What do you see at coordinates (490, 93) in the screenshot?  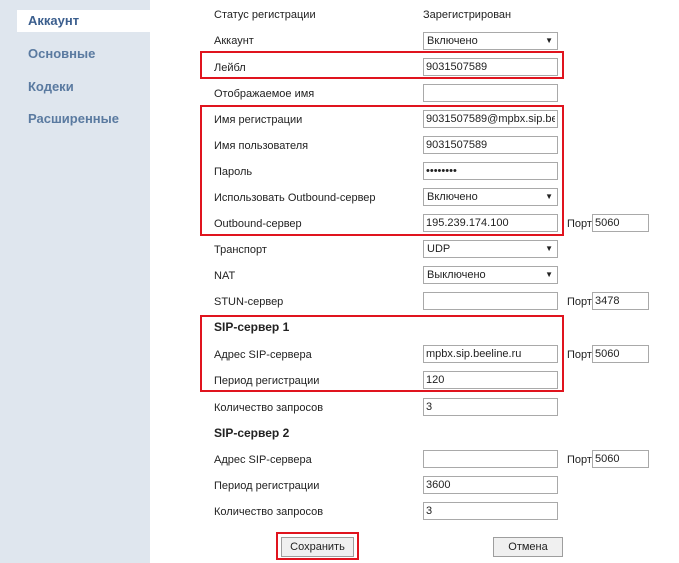 I see `display-name-input` at bounding box center [490, 93].